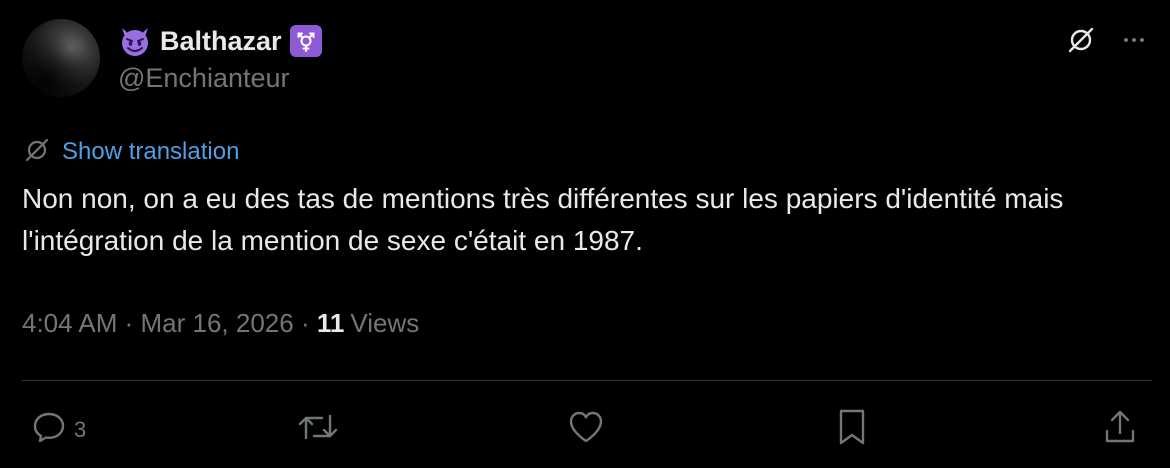  I want to click on tweet-date: Mar 16, 2026, so click(217, 323).